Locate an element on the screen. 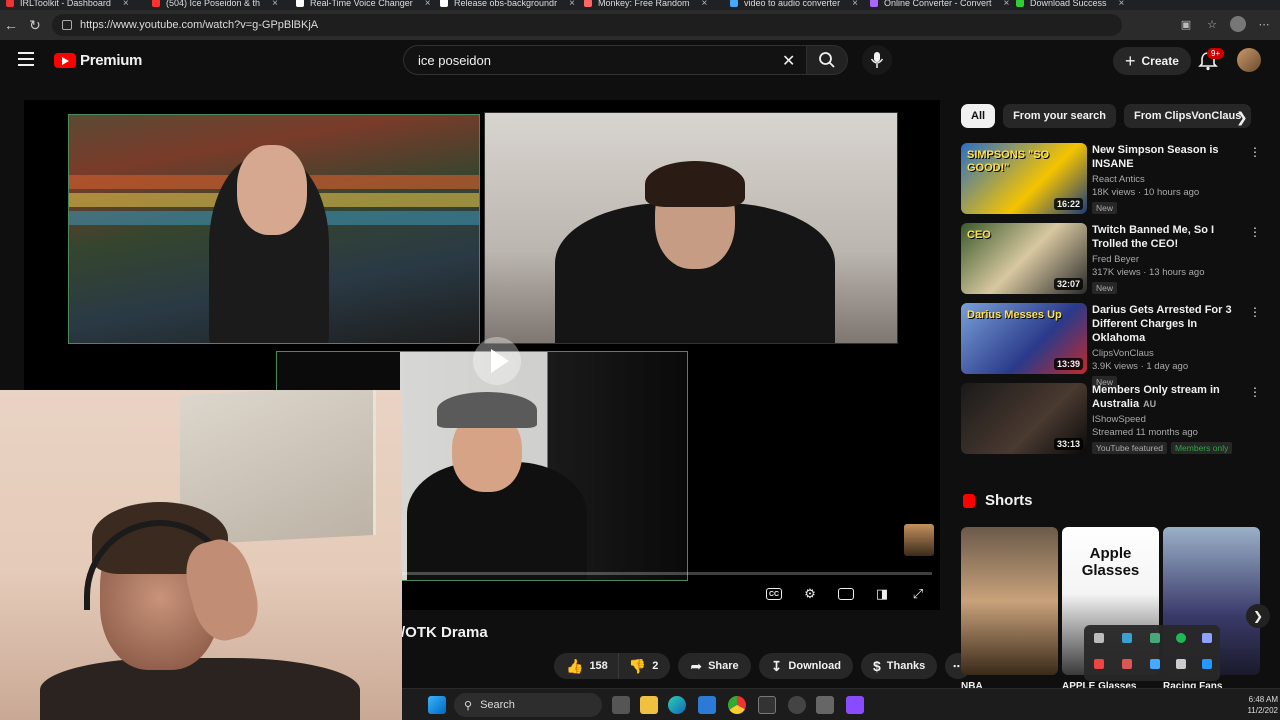 The height and width of the screenshot is (720, 1280). video-title: New Simpson Season is INSANE is located at coordinates (1172, 157).